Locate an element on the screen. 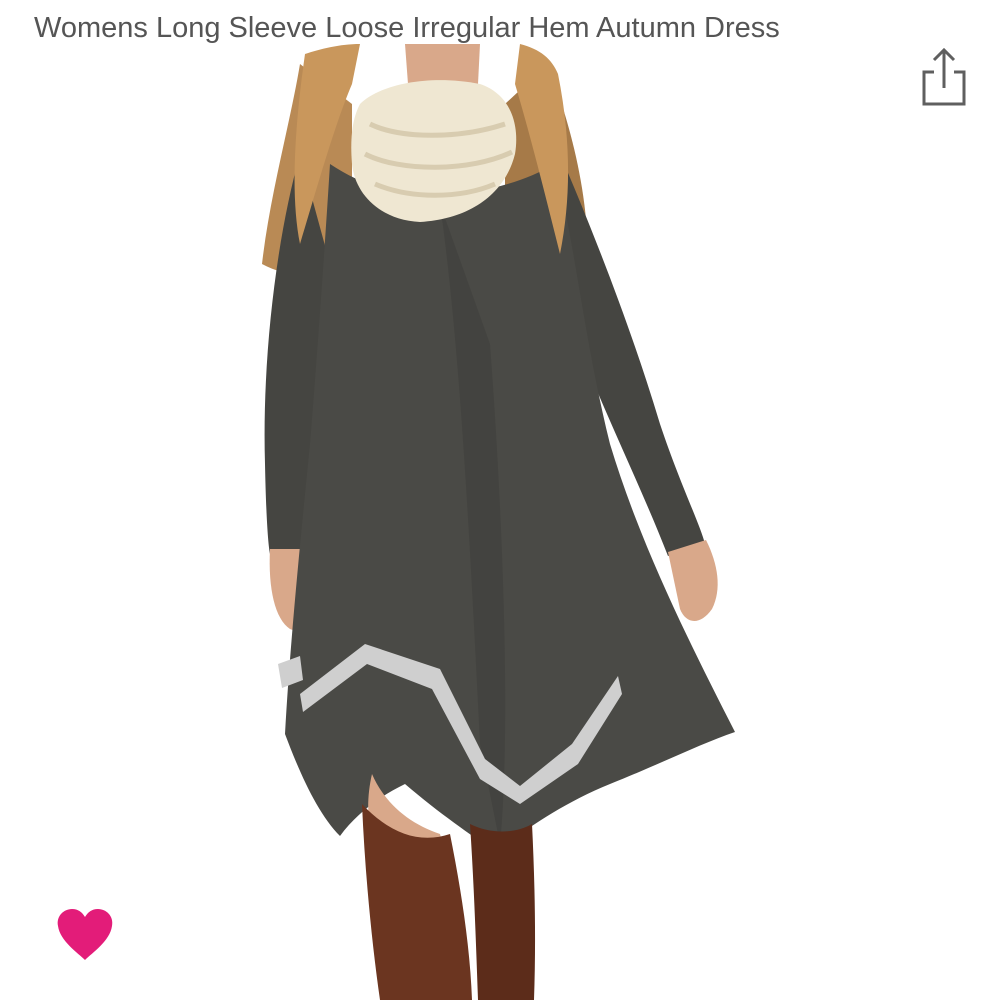 The width and height of the screenshot is (1000, 1000). share-button is located at coordinates (944, 77).